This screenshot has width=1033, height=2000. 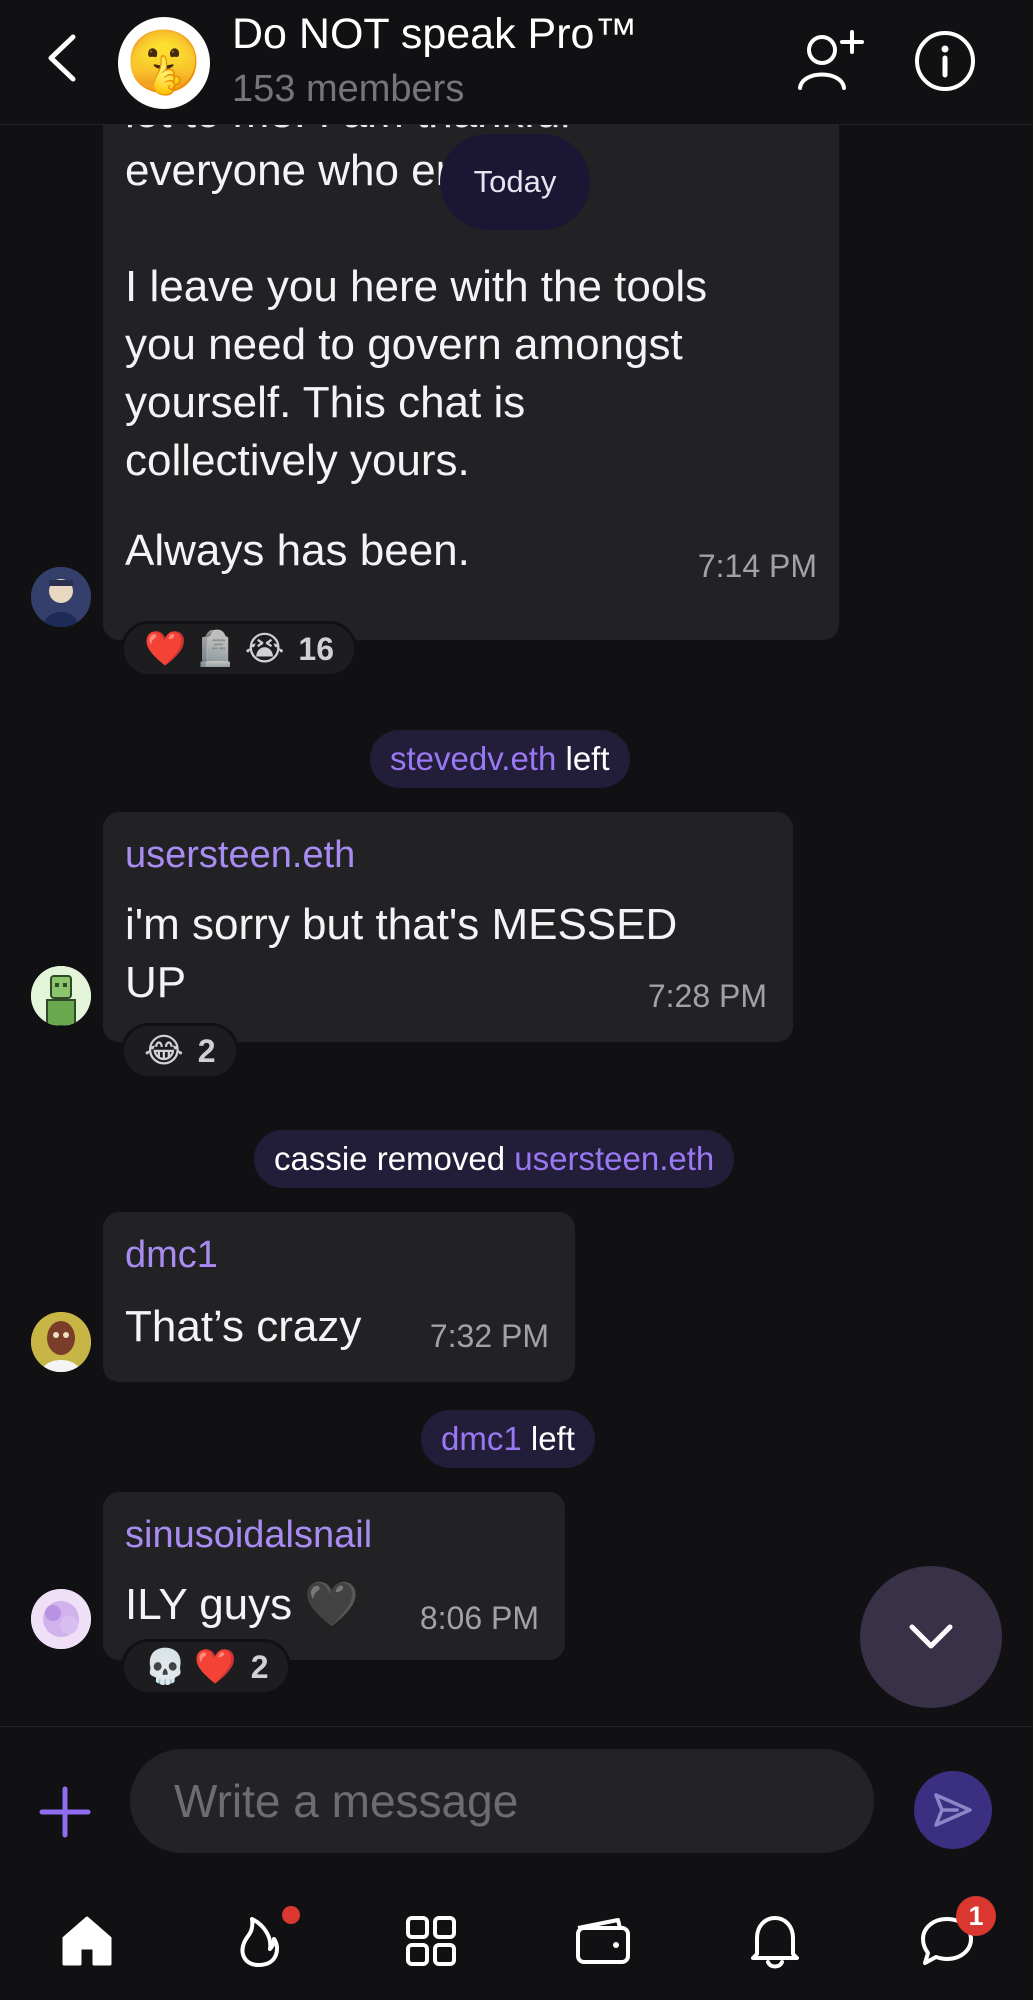 I want to click on skull-reaction: 💀, so click(x=165, y=1667).